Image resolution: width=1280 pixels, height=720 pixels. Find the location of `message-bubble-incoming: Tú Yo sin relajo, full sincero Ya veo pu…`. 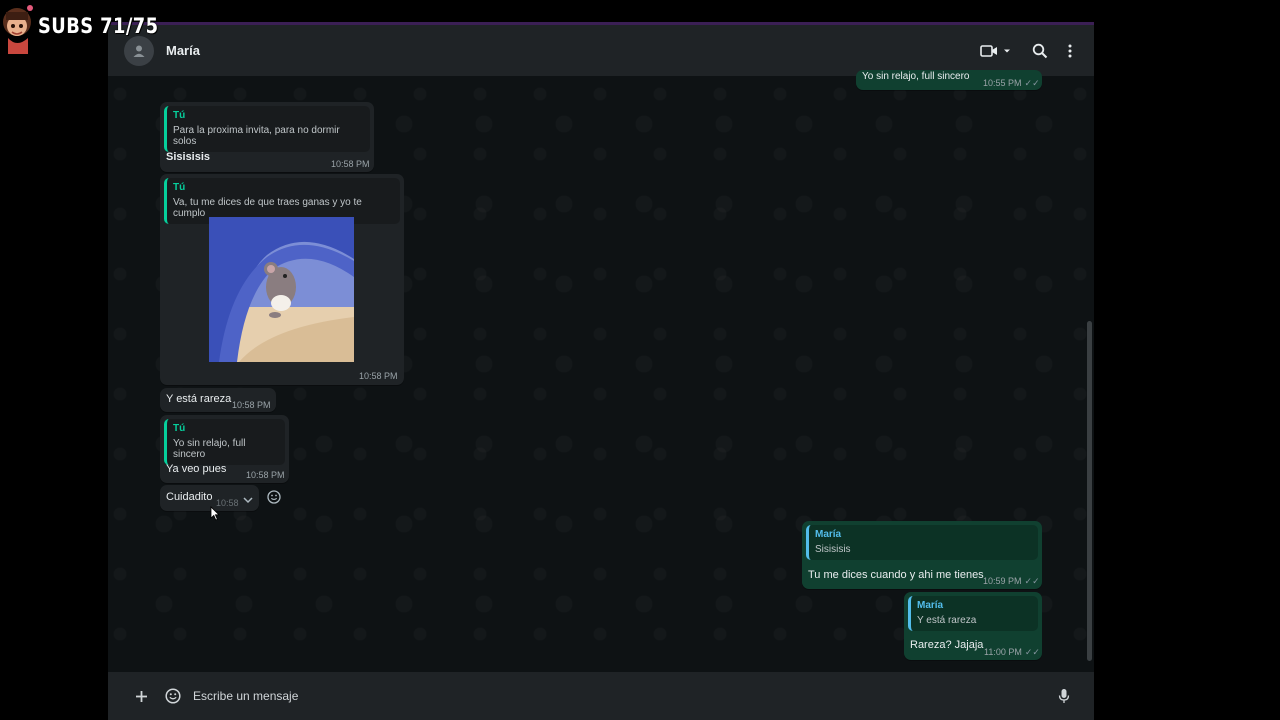

message-bubble-incoming: Tú Yo sin relajo, full sincero Ya veo pu… is located at coordinates (224, 449).